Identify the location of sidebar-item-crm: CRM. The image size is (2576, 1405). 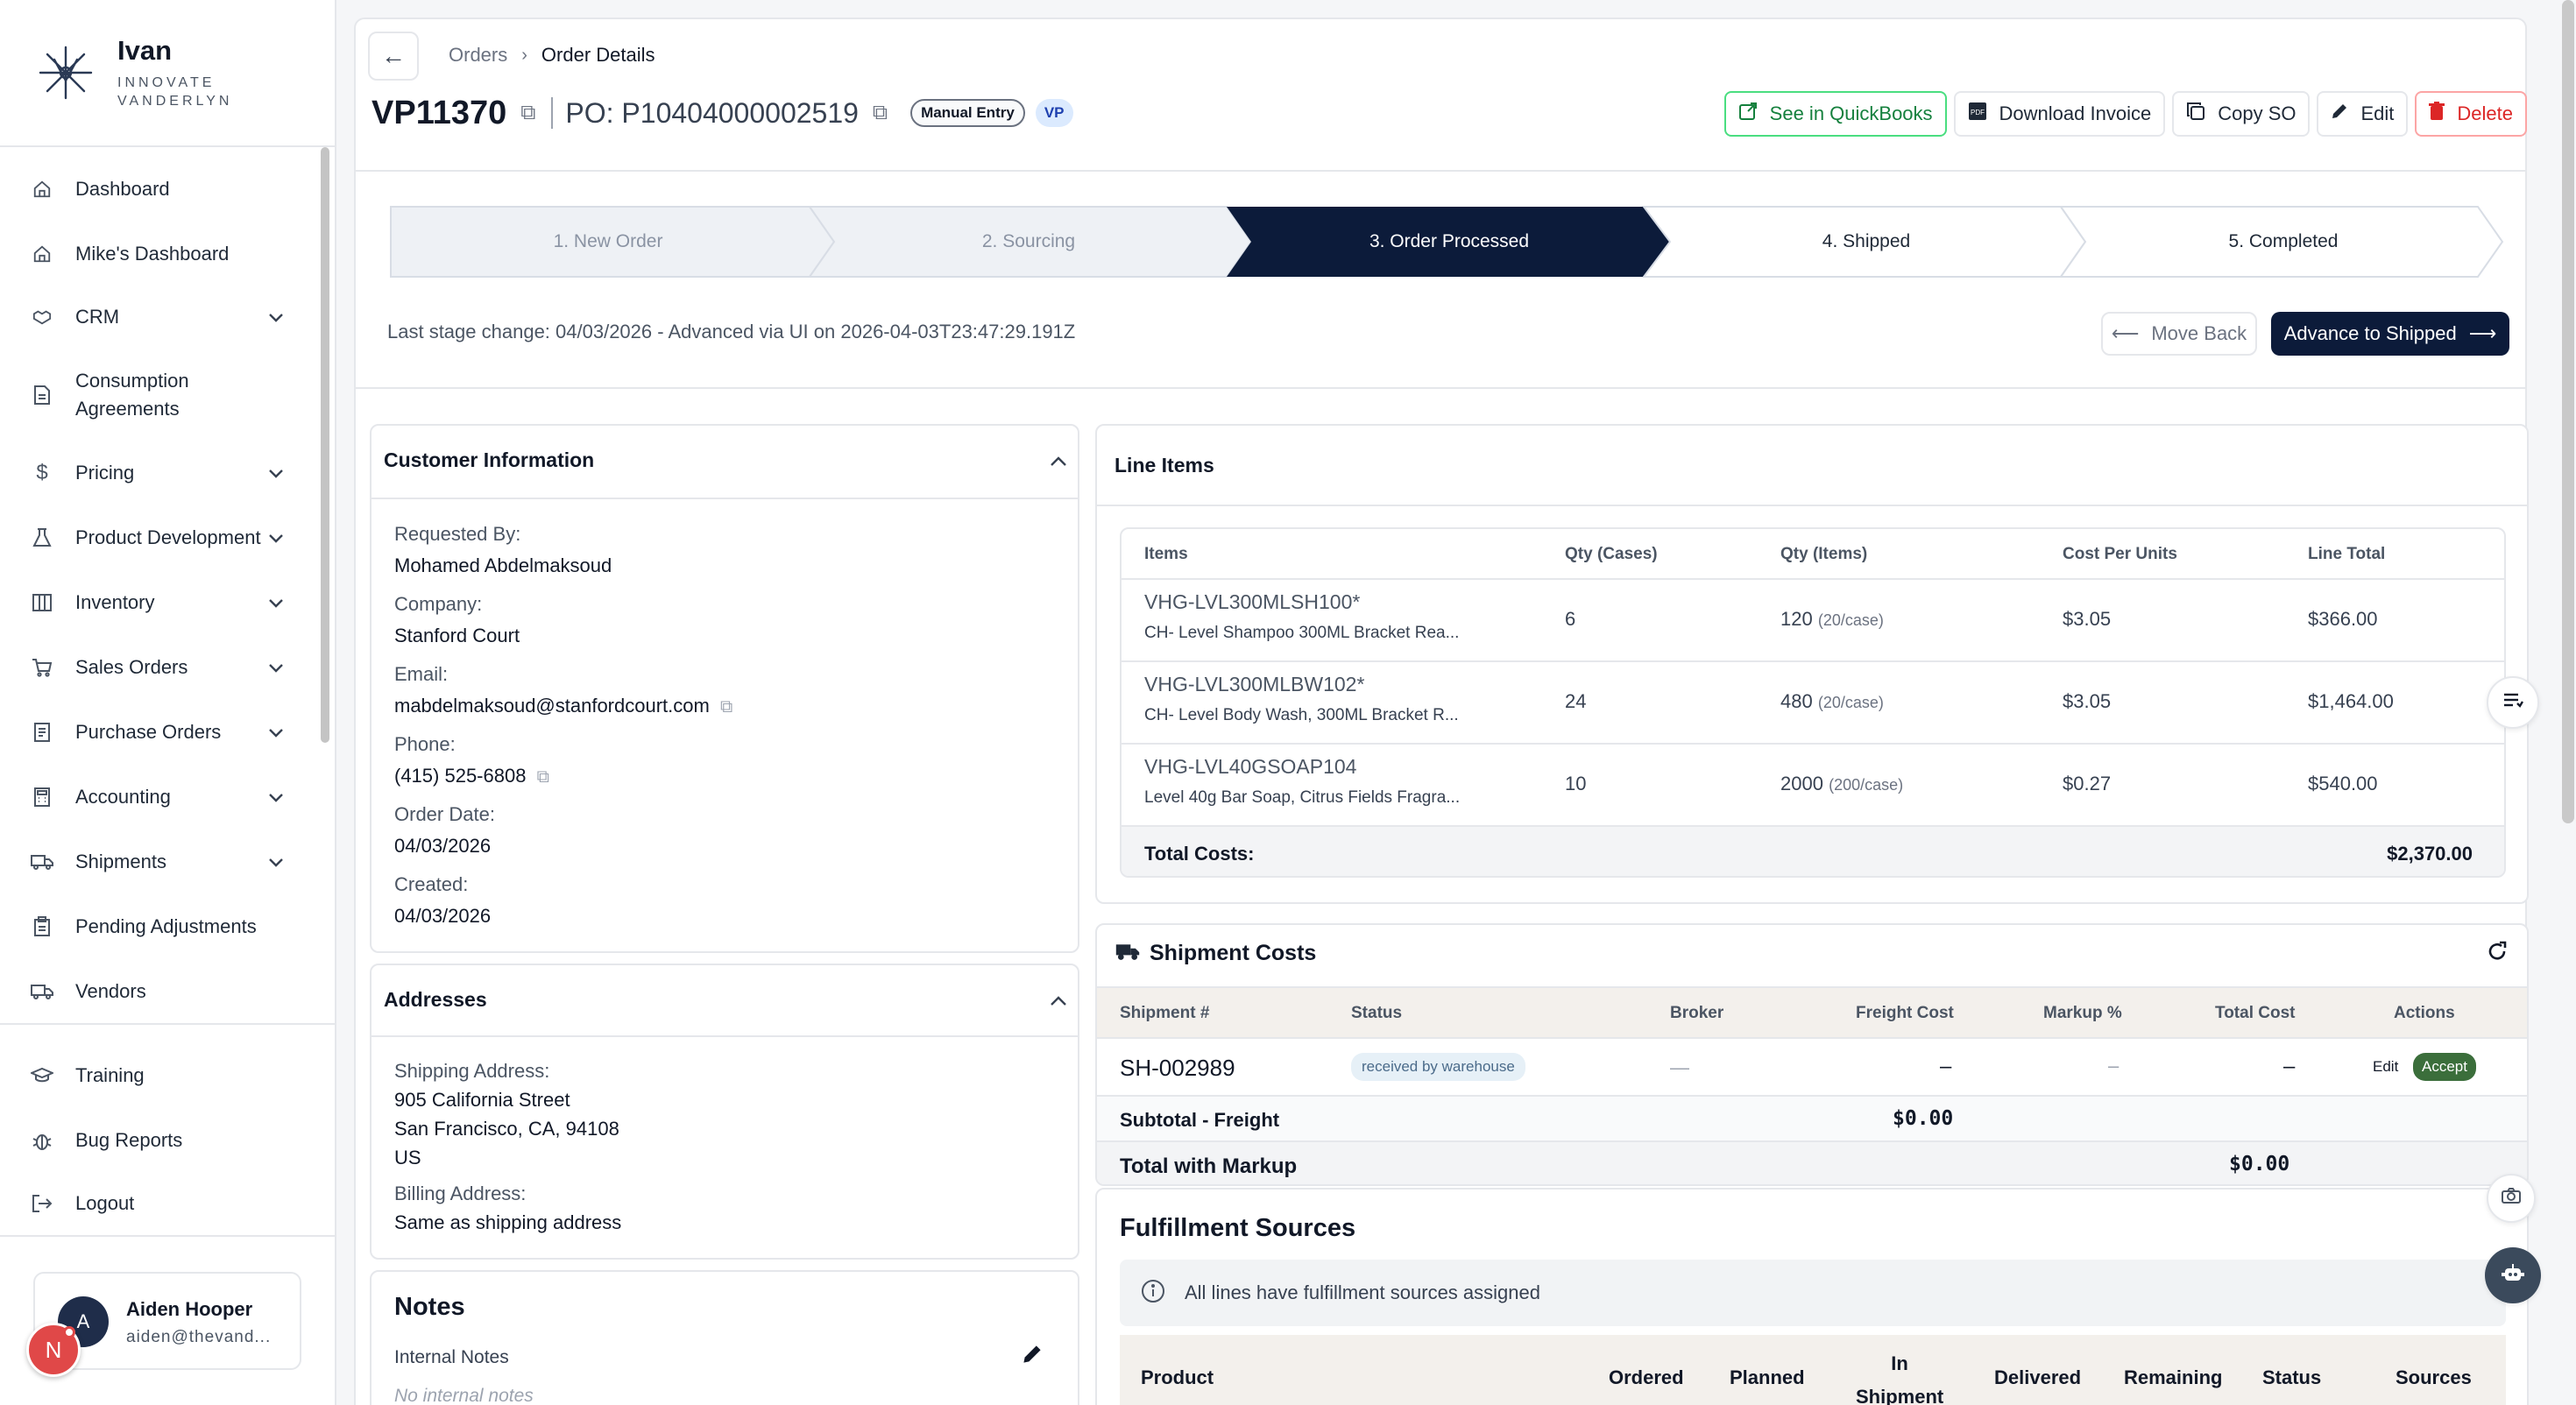
(159, 317).